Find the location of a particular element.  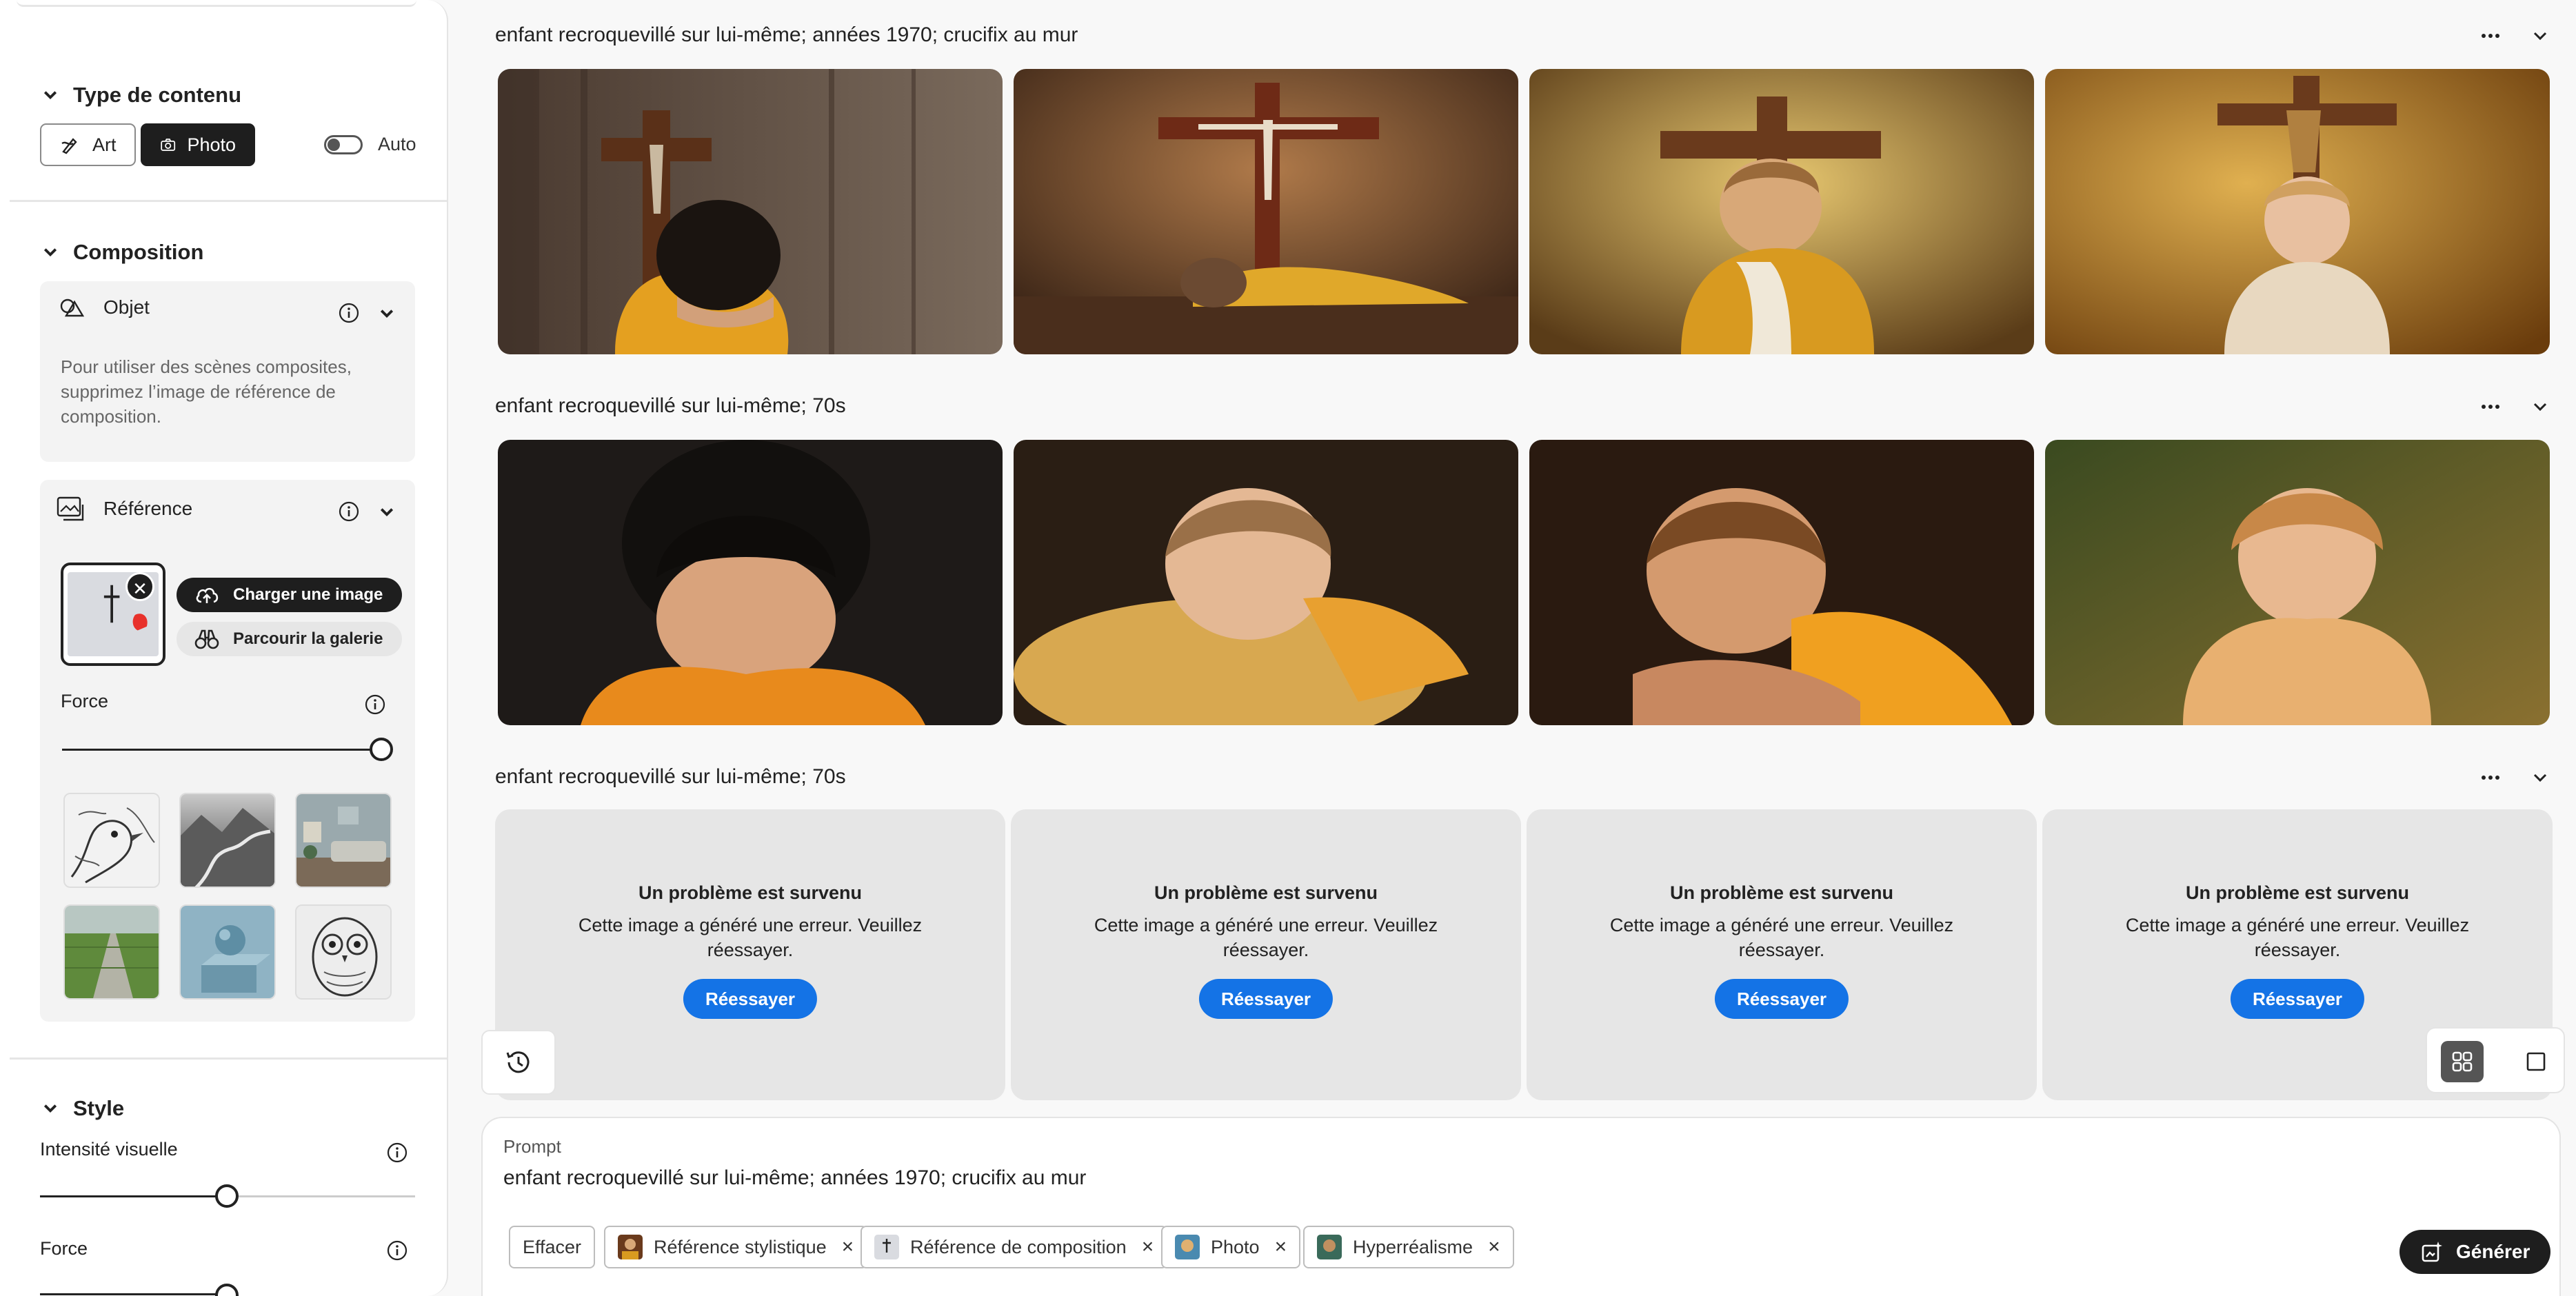

chip-label: Photo is located at coordinates (1235, 1246).